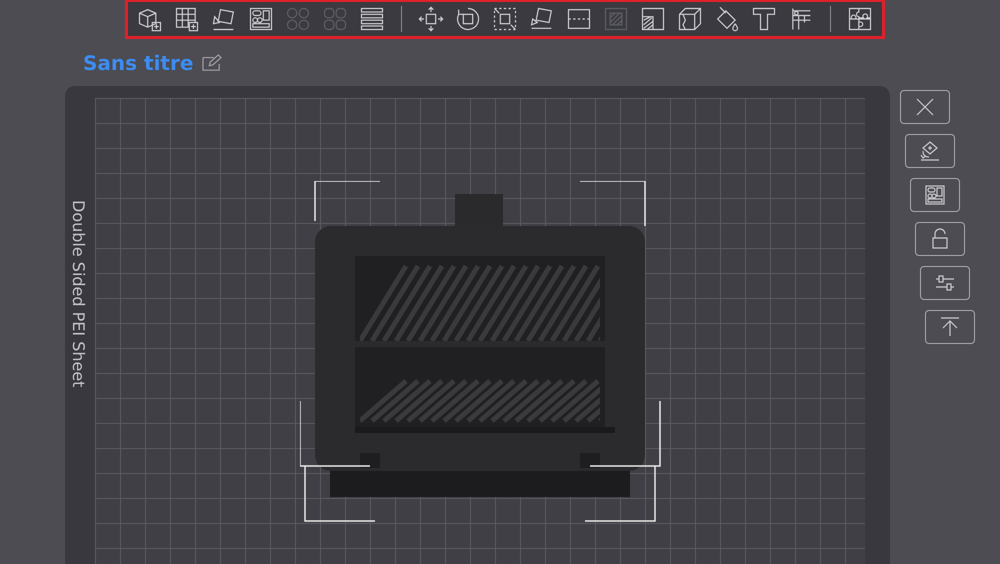 This screenshot has width=1000, height=564. What do you see at coordinates (860, 19) in the screenshot?
I see `puzzle-icon` at bounding box center [860, 19].